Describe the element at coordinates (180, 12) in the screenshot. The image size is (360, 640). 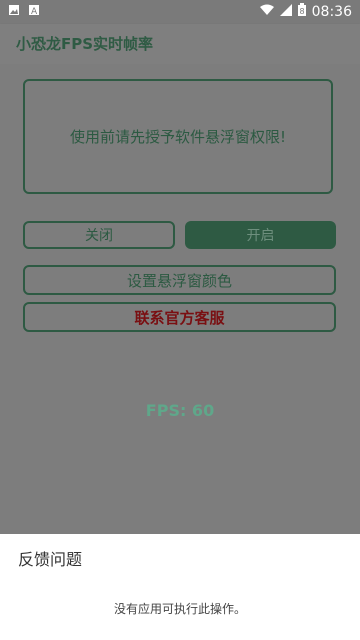
I see `status-bar: A 8 08:36` at that location.